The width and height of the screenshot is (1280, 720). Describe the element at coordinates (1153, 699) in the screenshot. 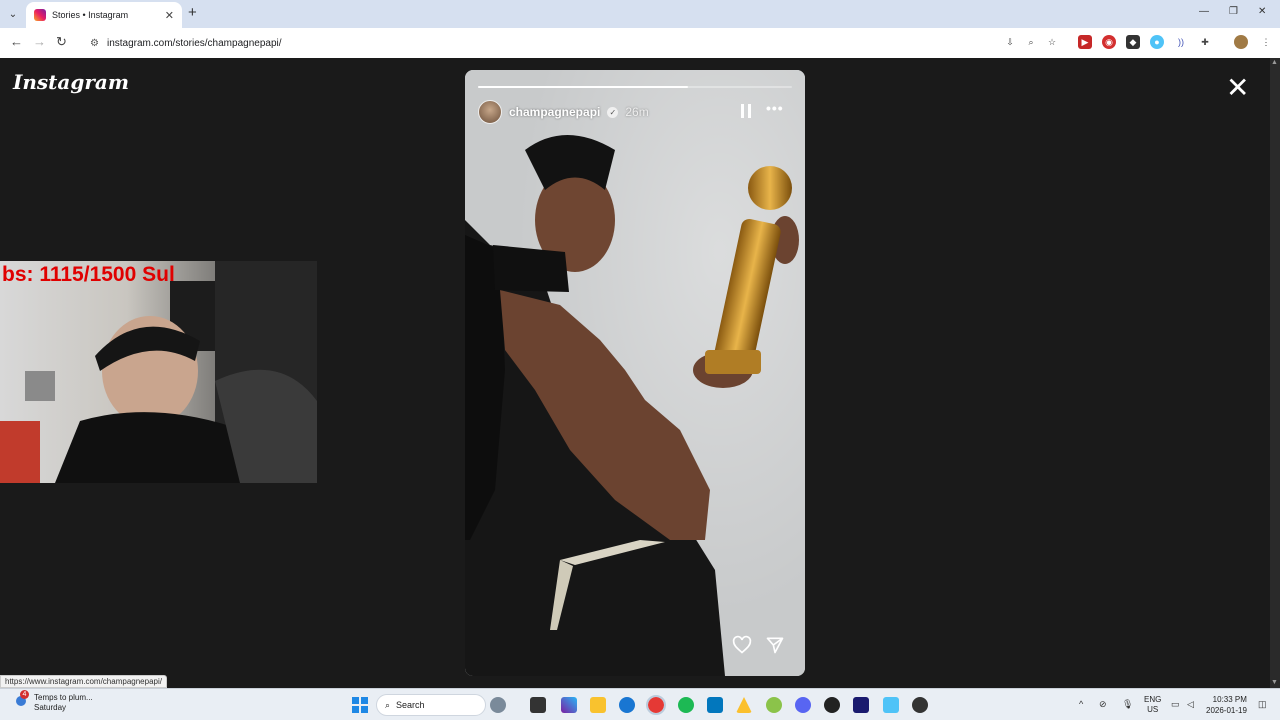

I see `language-top: ENG` at that location.